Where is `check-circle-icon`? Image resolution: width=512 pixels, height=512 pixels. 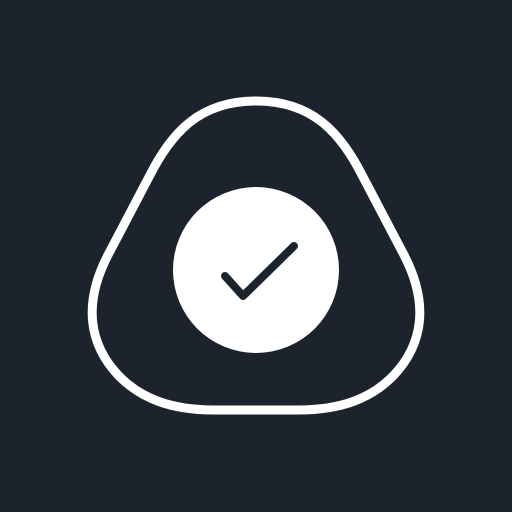 check-circle-icon is located at coordinates (256, 270).